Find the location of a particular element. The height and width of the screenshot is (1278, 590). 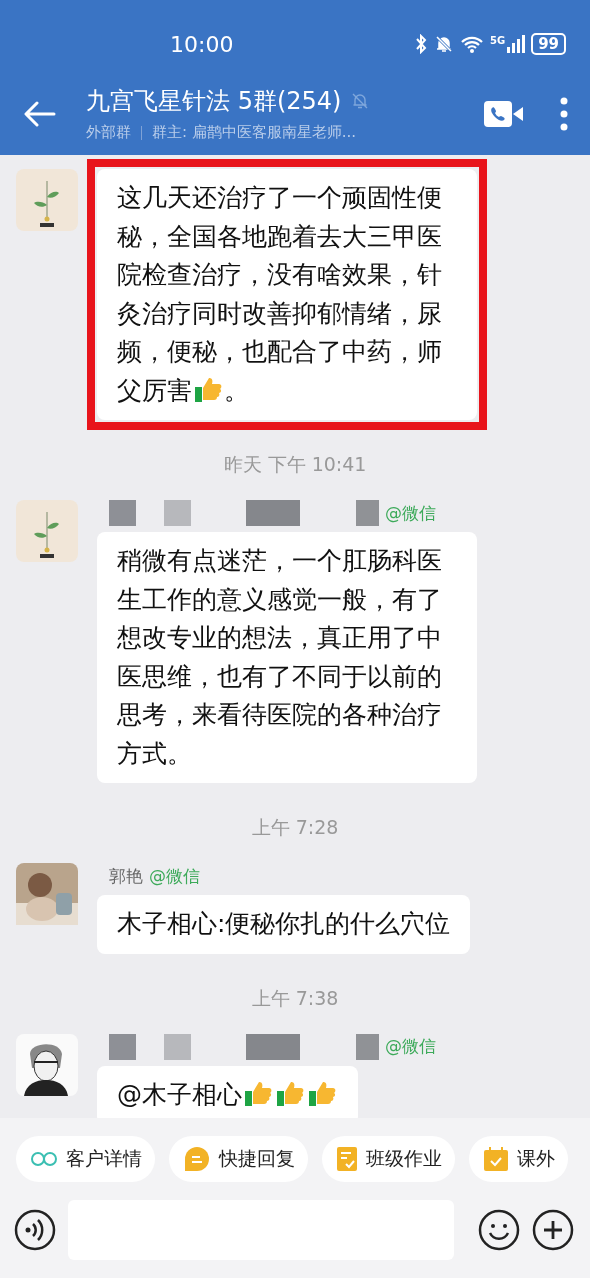

sender-name: 郭艳 is located at coordinates (126, 876).